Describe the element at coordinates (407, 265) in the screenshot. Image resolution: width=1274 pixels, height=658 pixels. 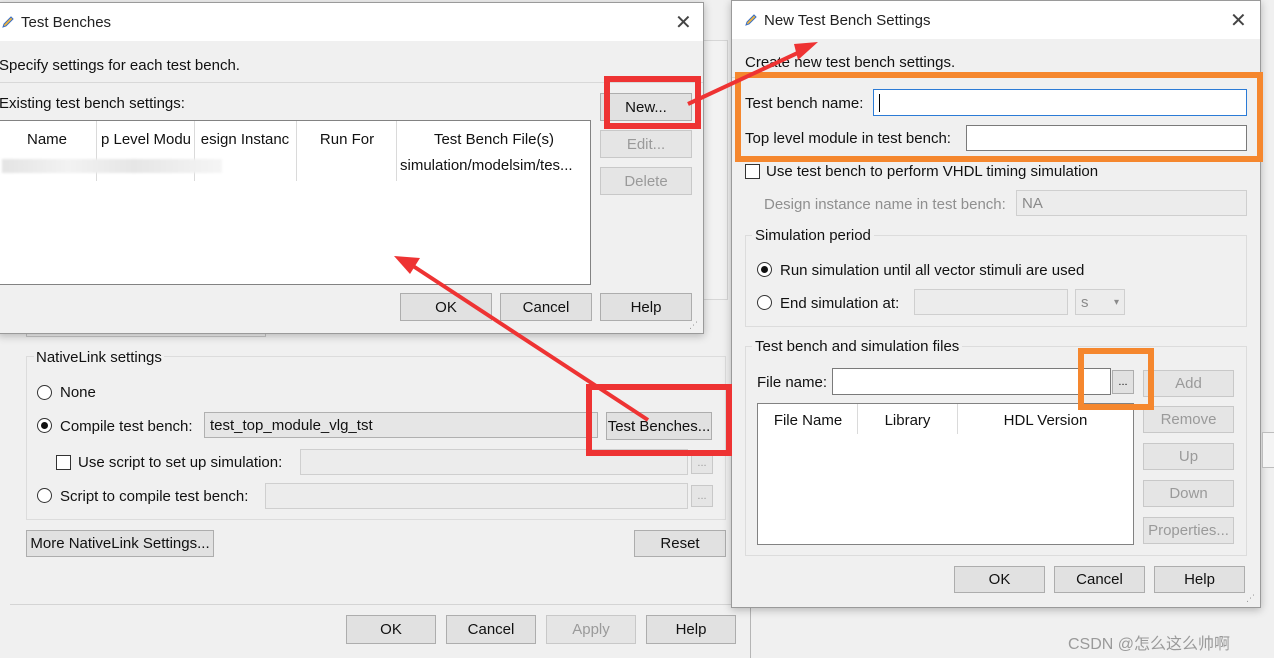
I see `arrow-head-list` at that location.